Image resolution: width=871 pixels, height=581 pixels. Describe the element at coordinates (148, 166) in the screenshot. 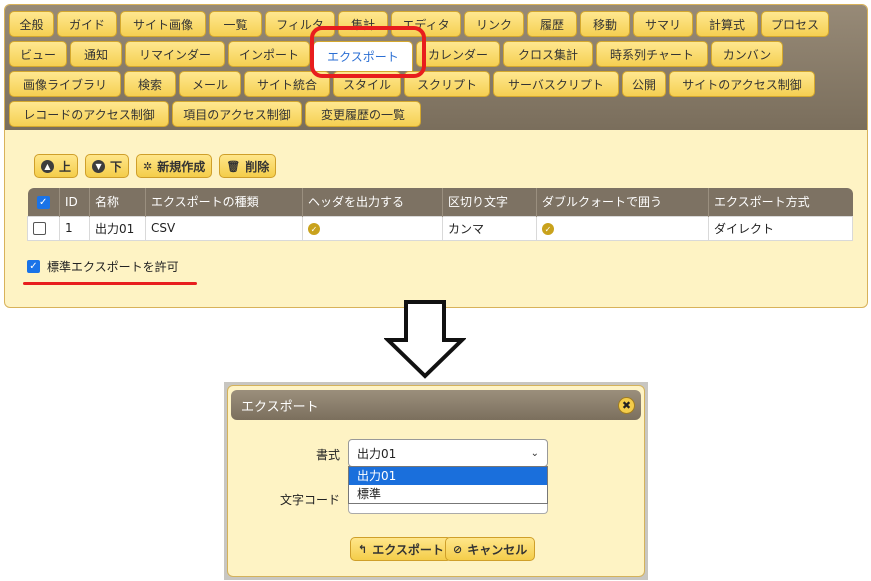

I see `gear-icon: ✲` at that location.